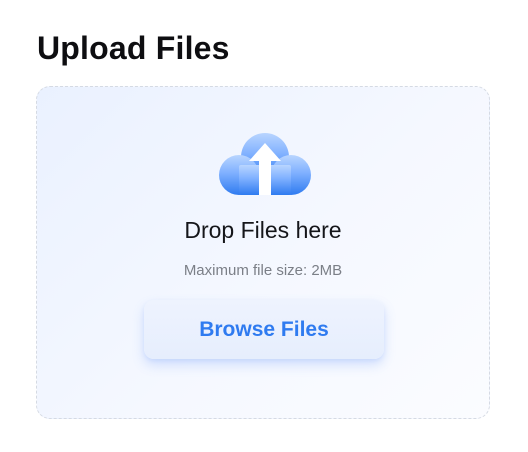  I want to click on drop-files-text: Drop Files here, so click(263, 230).